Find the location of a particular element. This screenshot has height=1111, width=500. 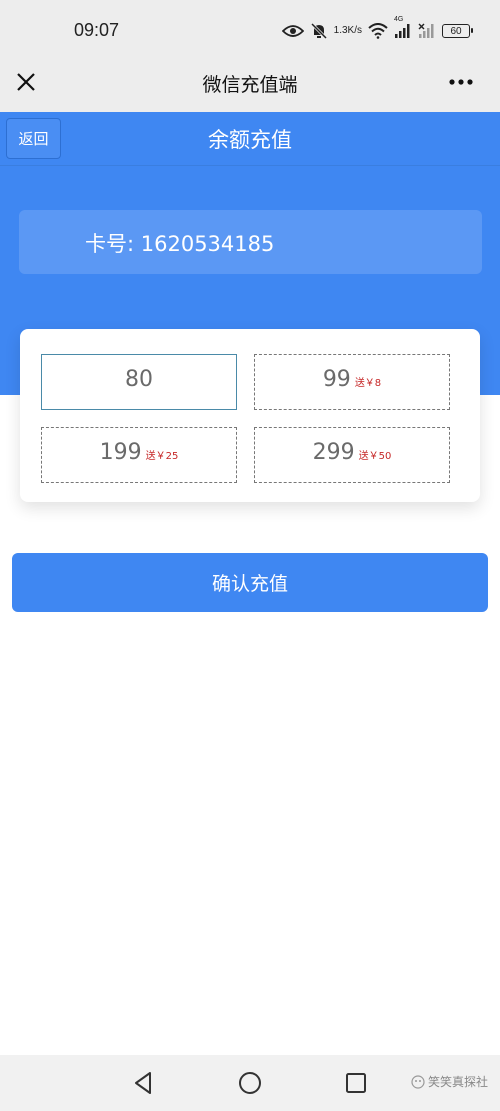

net-speed: 1.3 K/s is located at coordinates (348, 31).